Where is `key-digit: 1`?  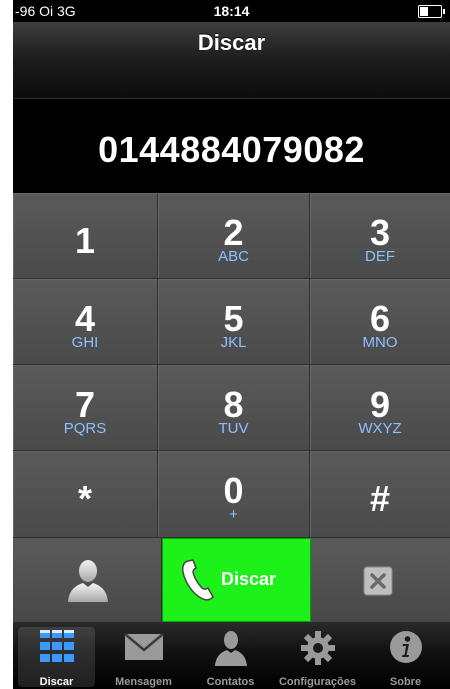 key-digit: 1 is located at coordinates (85, 240).